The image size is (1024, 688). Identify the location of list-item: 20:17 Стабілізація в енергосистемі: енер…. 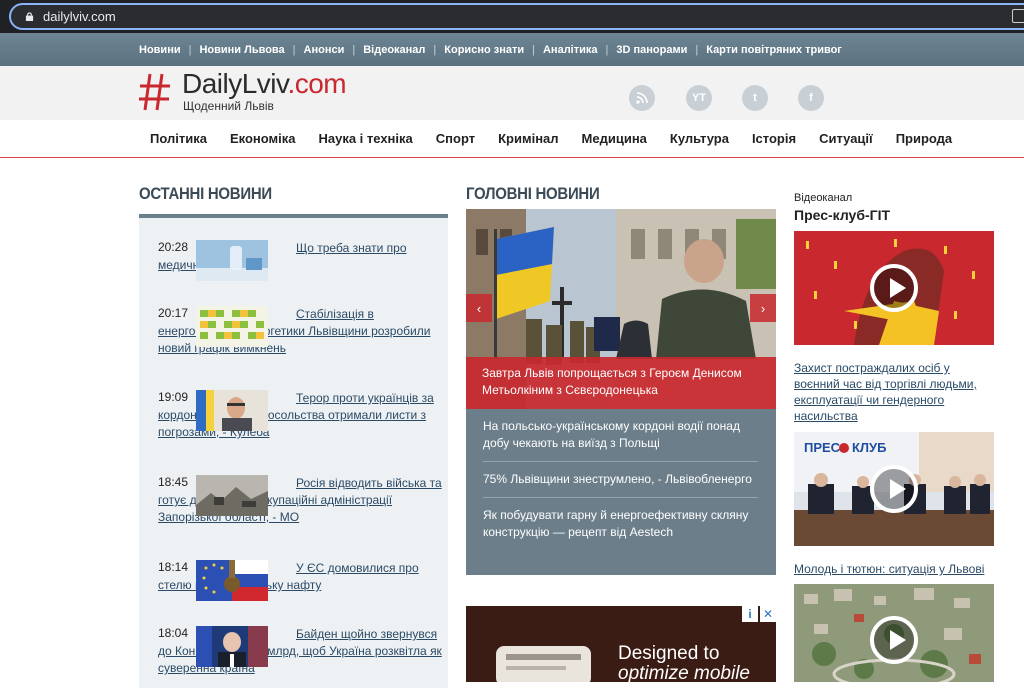
(293, 331).